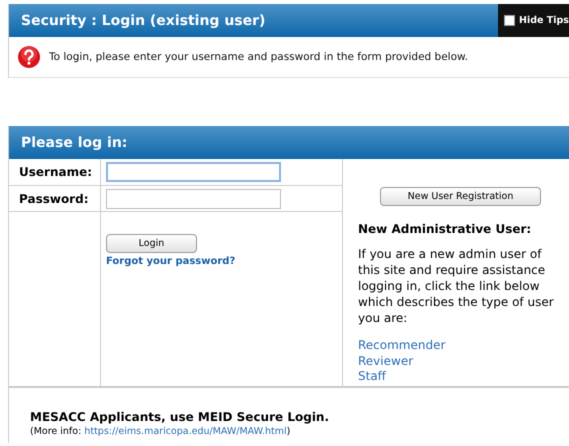  Describe the element at coordinates (193, 198) in the screenshot. I see `password-field` at that location.